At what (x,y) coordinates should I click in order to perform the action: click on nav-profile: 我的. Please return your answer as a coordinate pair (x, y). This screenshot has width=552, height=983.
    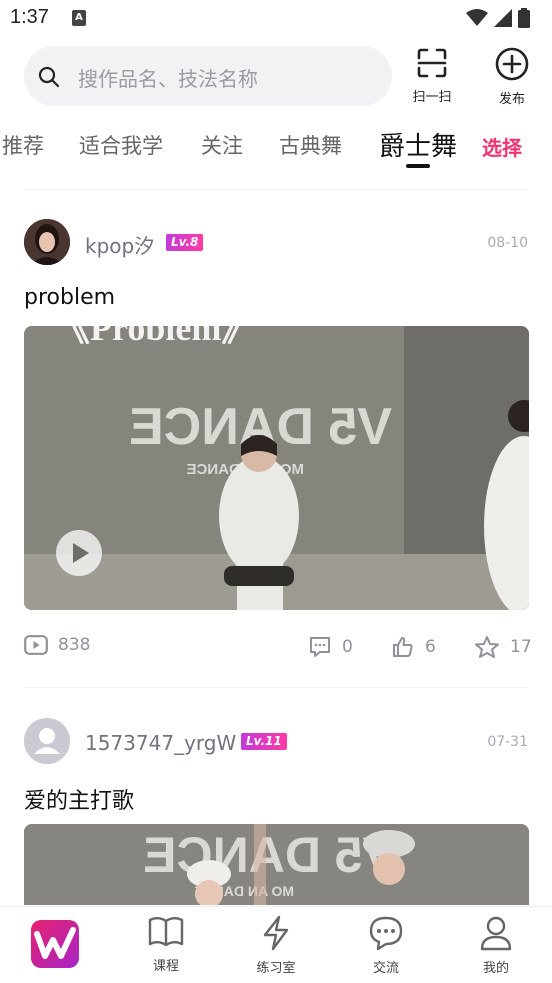
    Looking at the image, I should click on (496, 945).